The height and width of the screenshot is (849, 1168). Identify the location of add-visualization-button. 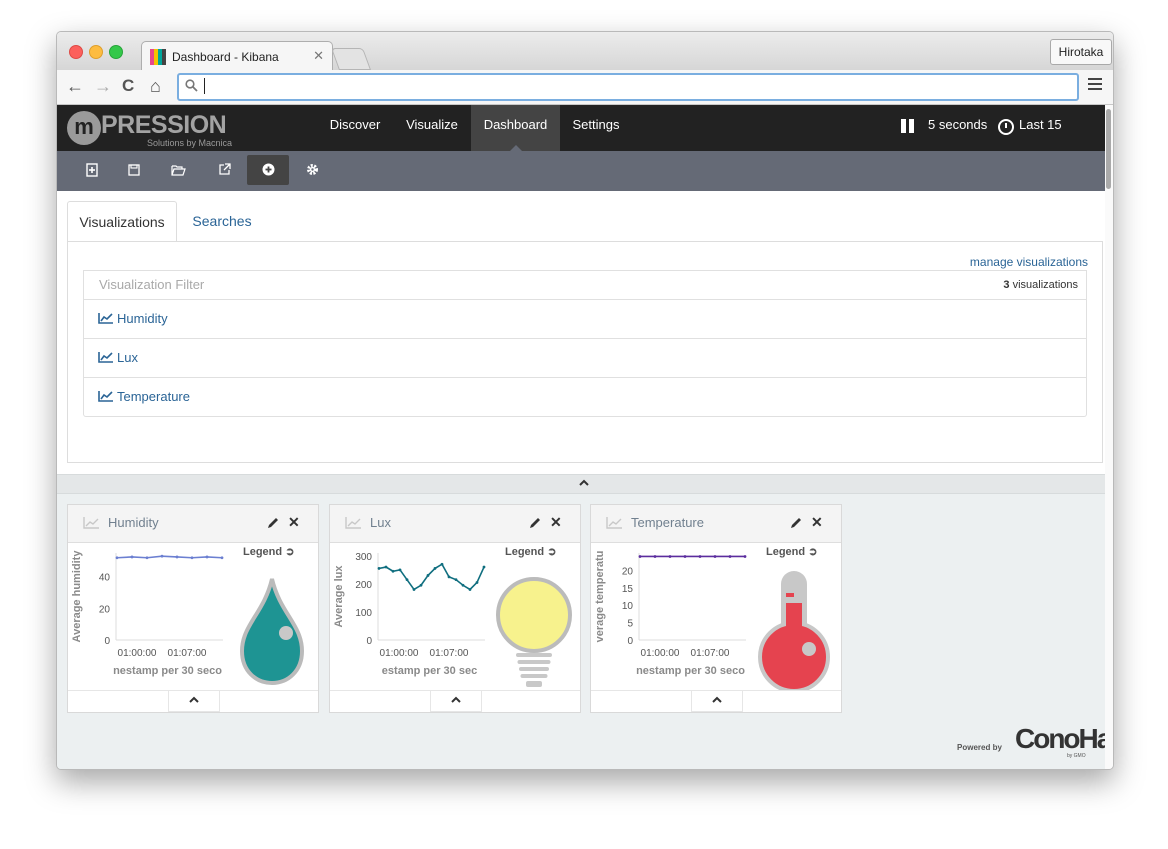
(268, 170).